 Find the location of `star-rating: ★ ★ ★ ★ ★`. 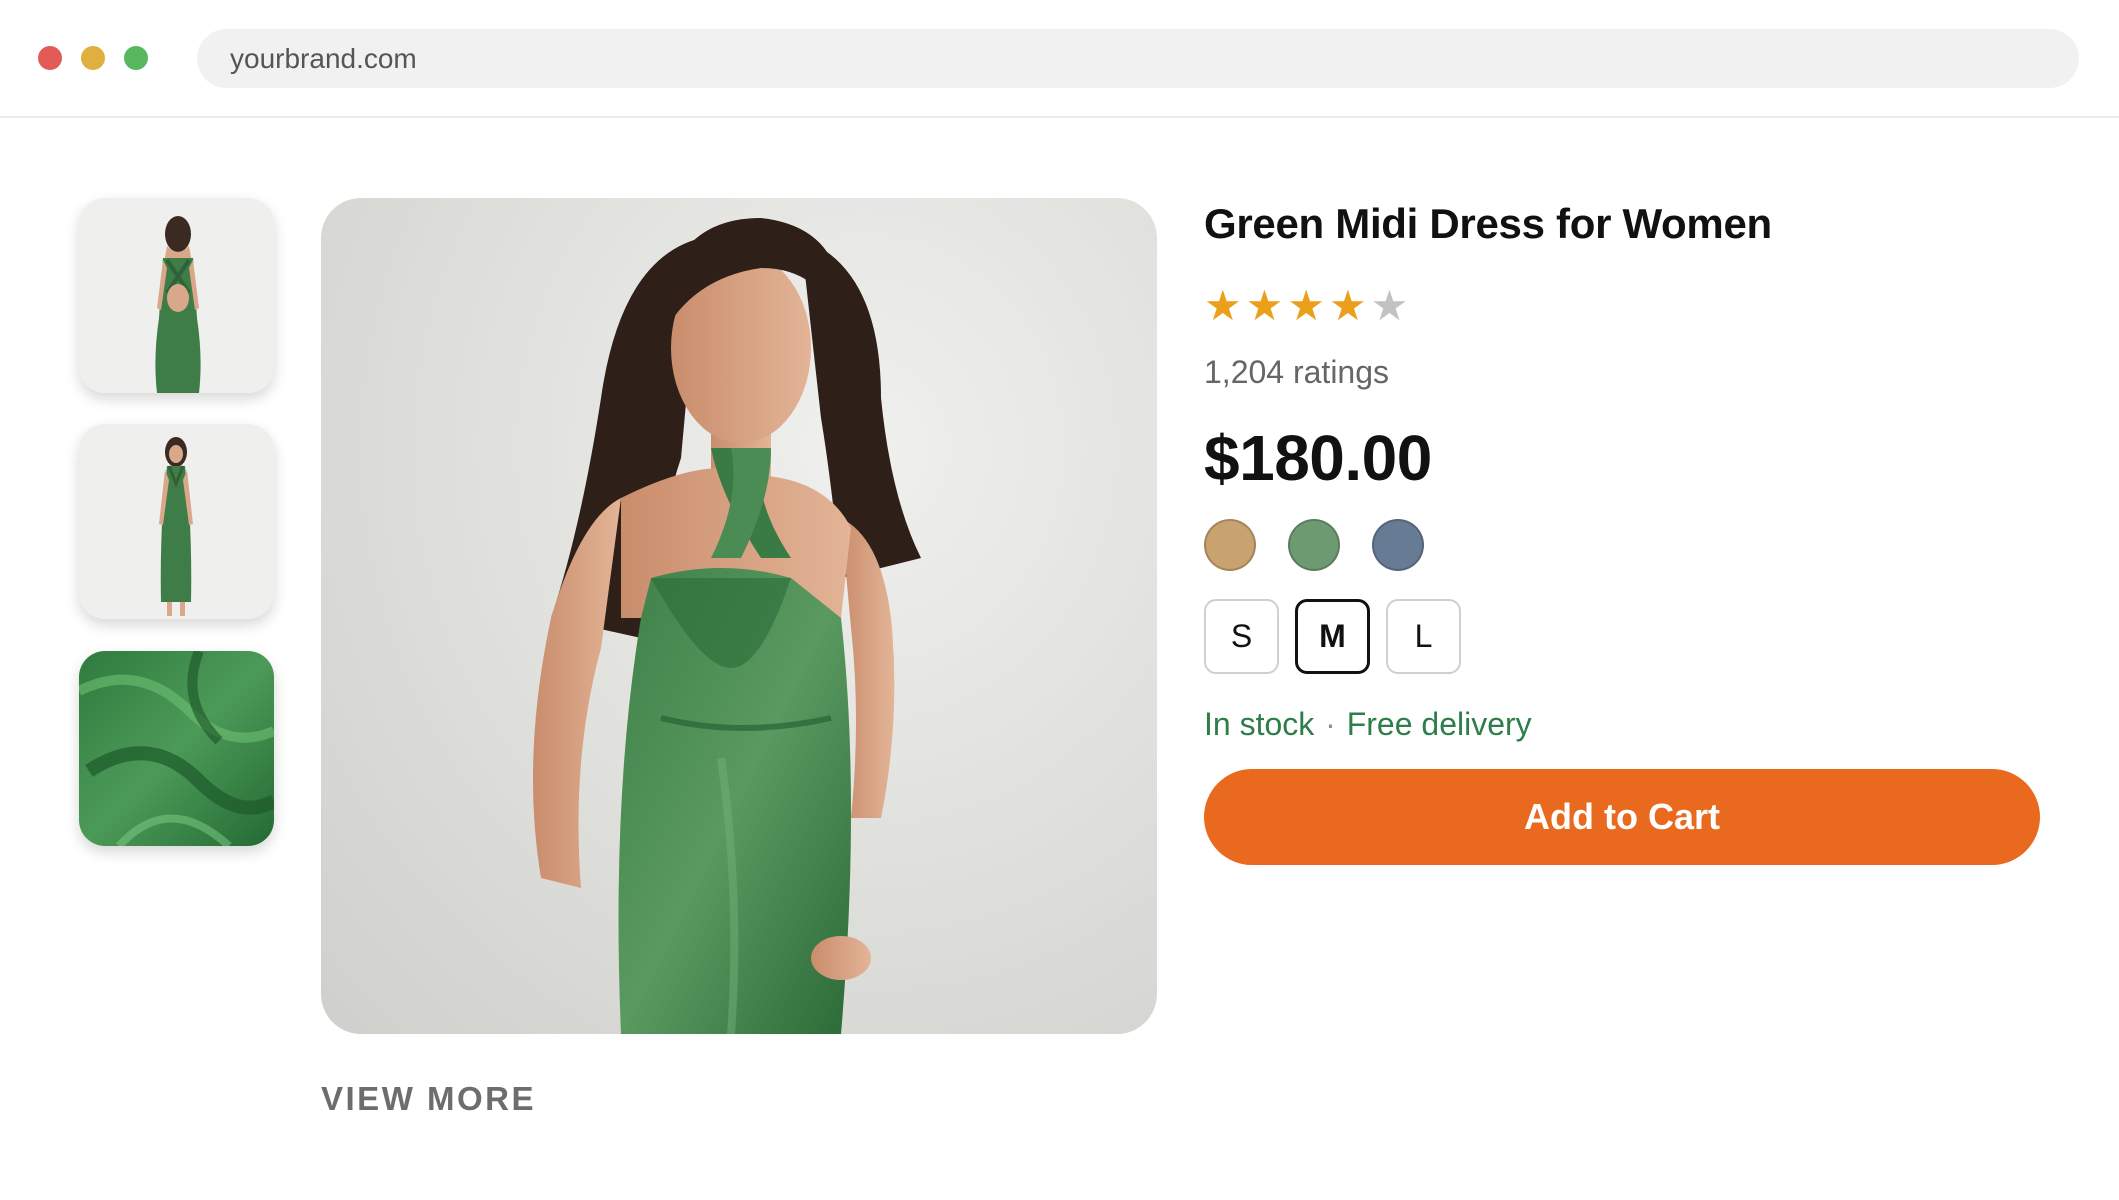

star-rating: ★ ★ ★ ★ ★ is located at coordinates (1624, 306).